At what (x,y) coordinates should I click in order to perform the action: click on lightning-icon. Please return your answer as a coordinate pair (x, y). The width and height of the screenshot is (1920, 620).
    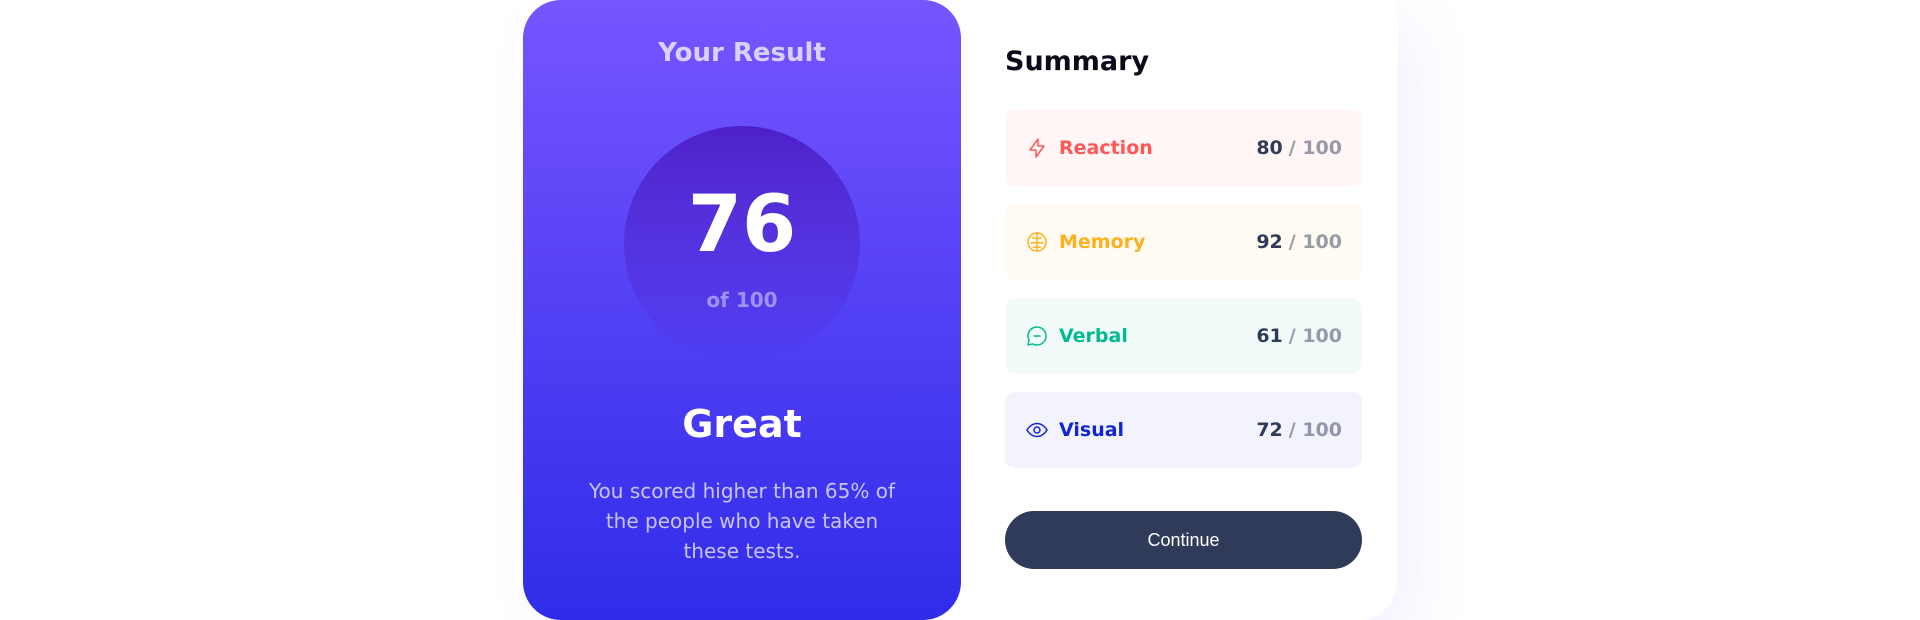
    Looking at the image, I should click on (1037, 148).